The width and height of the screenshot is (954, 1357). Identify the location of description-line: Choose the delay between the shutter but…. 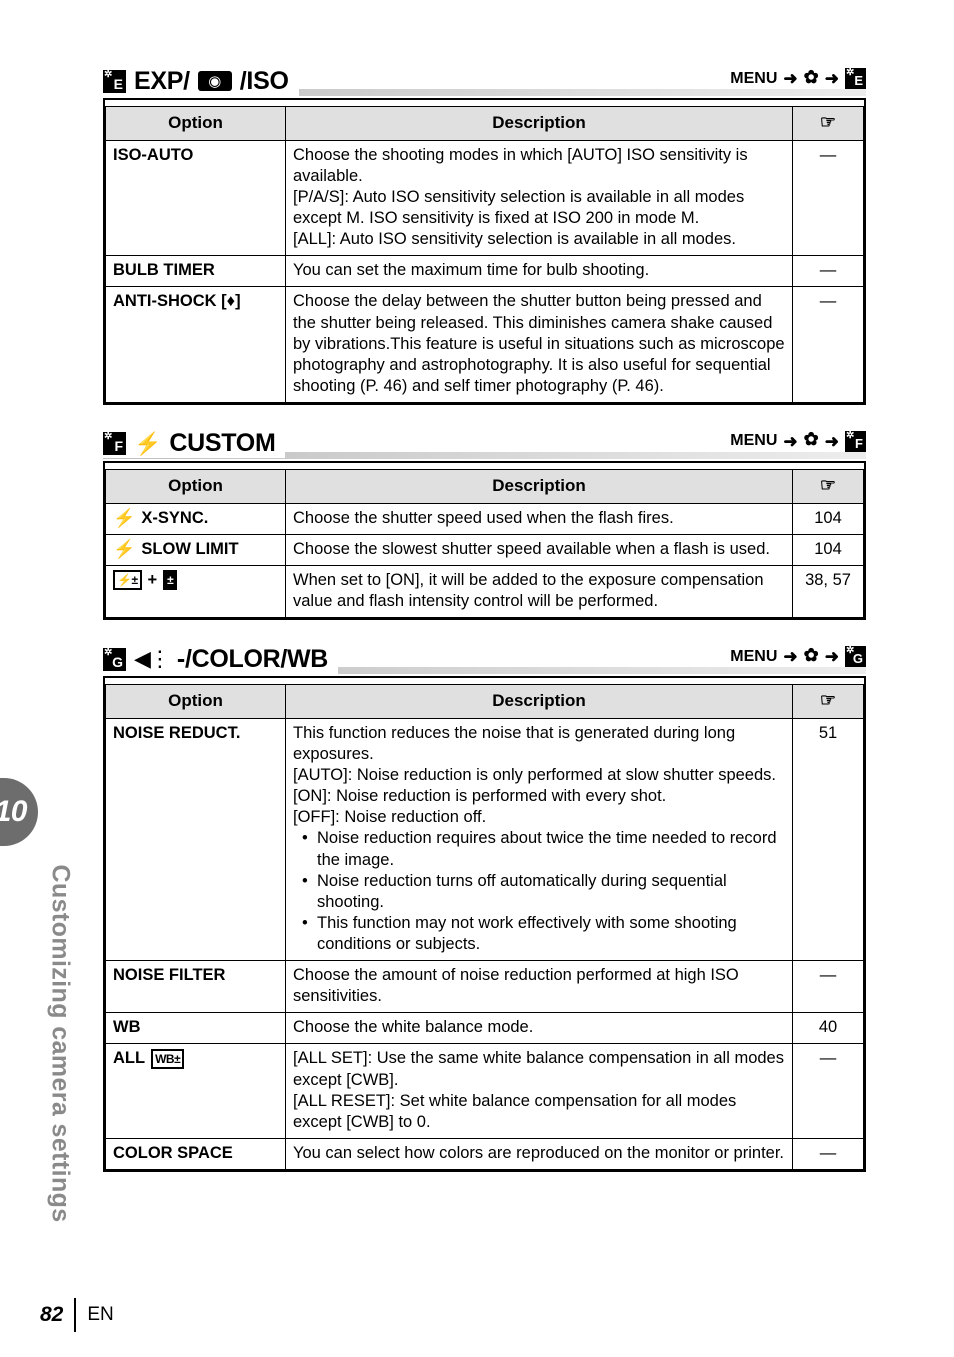
(539, 343).